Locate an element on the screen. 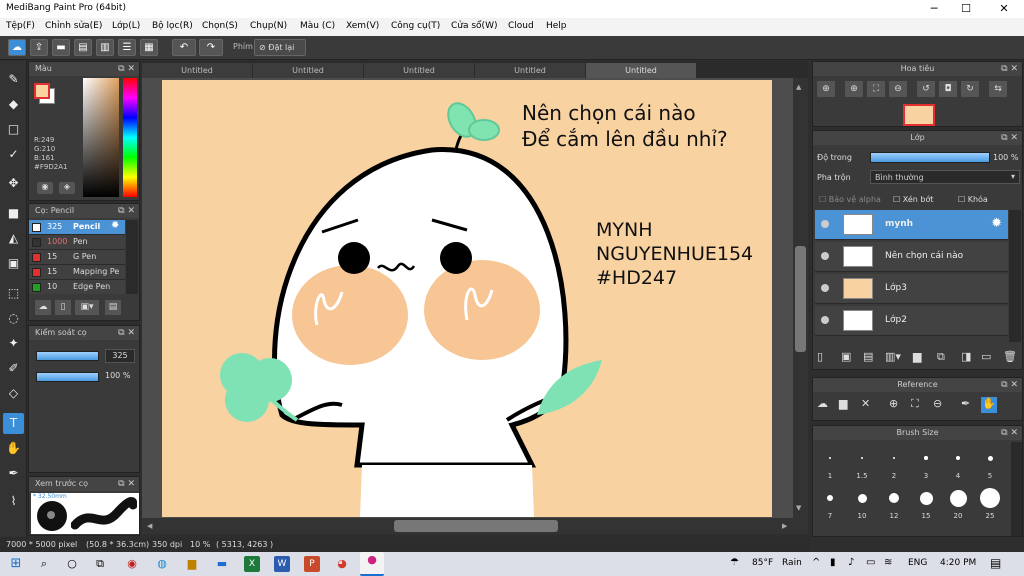 This screenshot has height=576, width=1024. scroll-down-icon: ▼ is located at coordinates (798, 508).